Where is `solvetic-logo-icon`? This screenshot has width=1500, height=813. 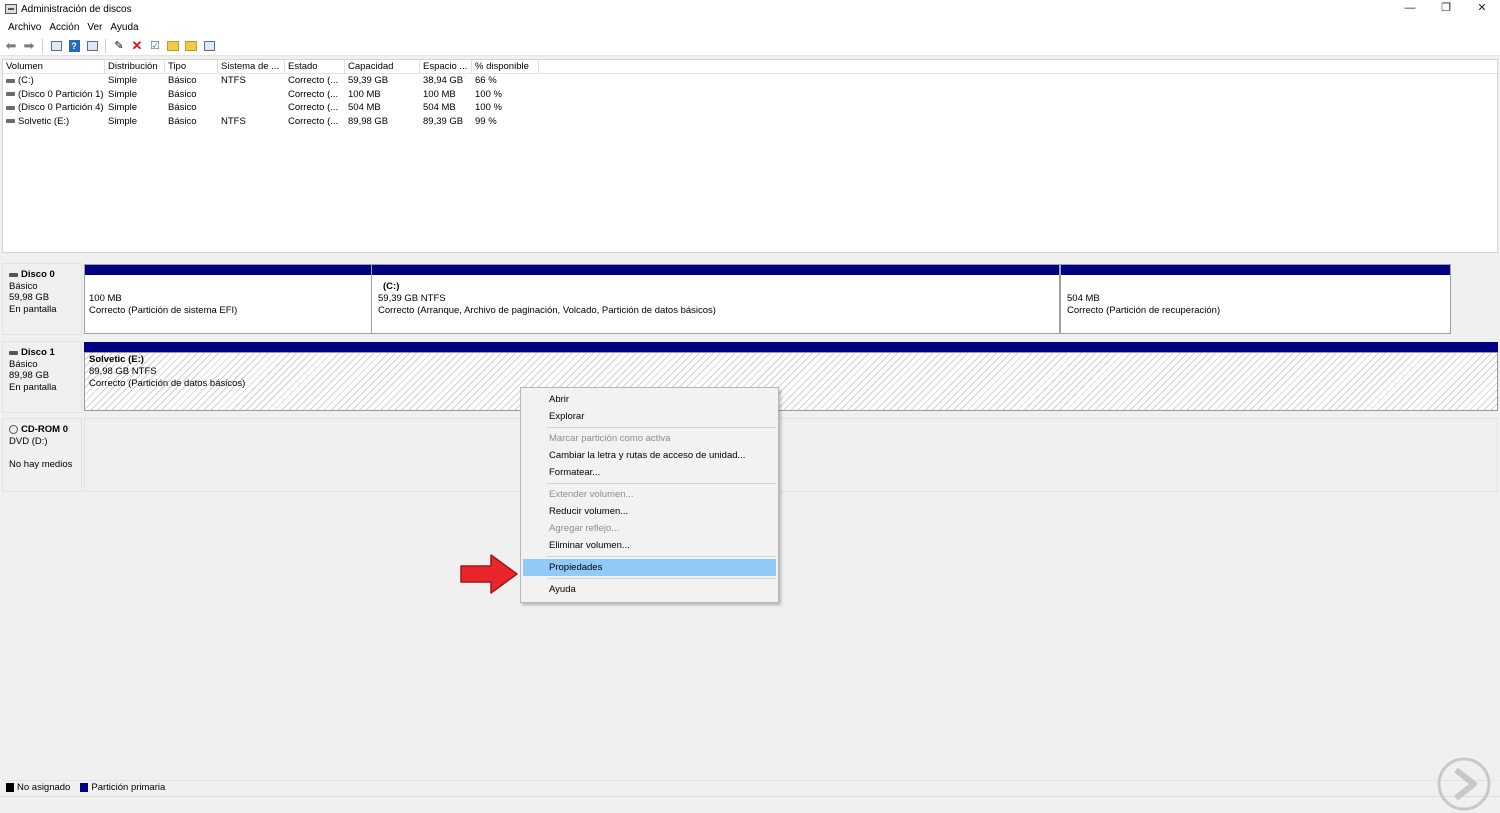
solvetic-logo-icon is located at coordinates (1464, 784).